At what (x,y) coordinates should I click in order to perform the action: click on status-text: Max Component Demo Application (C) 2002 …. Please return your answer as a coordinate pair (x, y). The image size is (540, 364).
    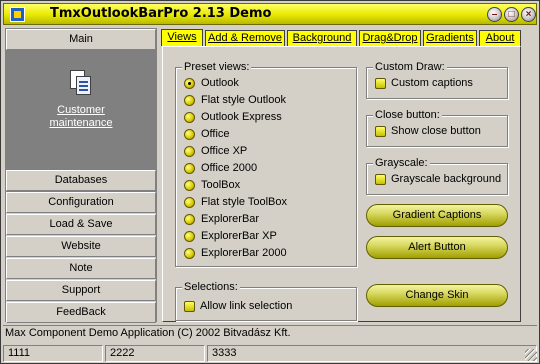
    Looking at the image, I should click on (270, 333).